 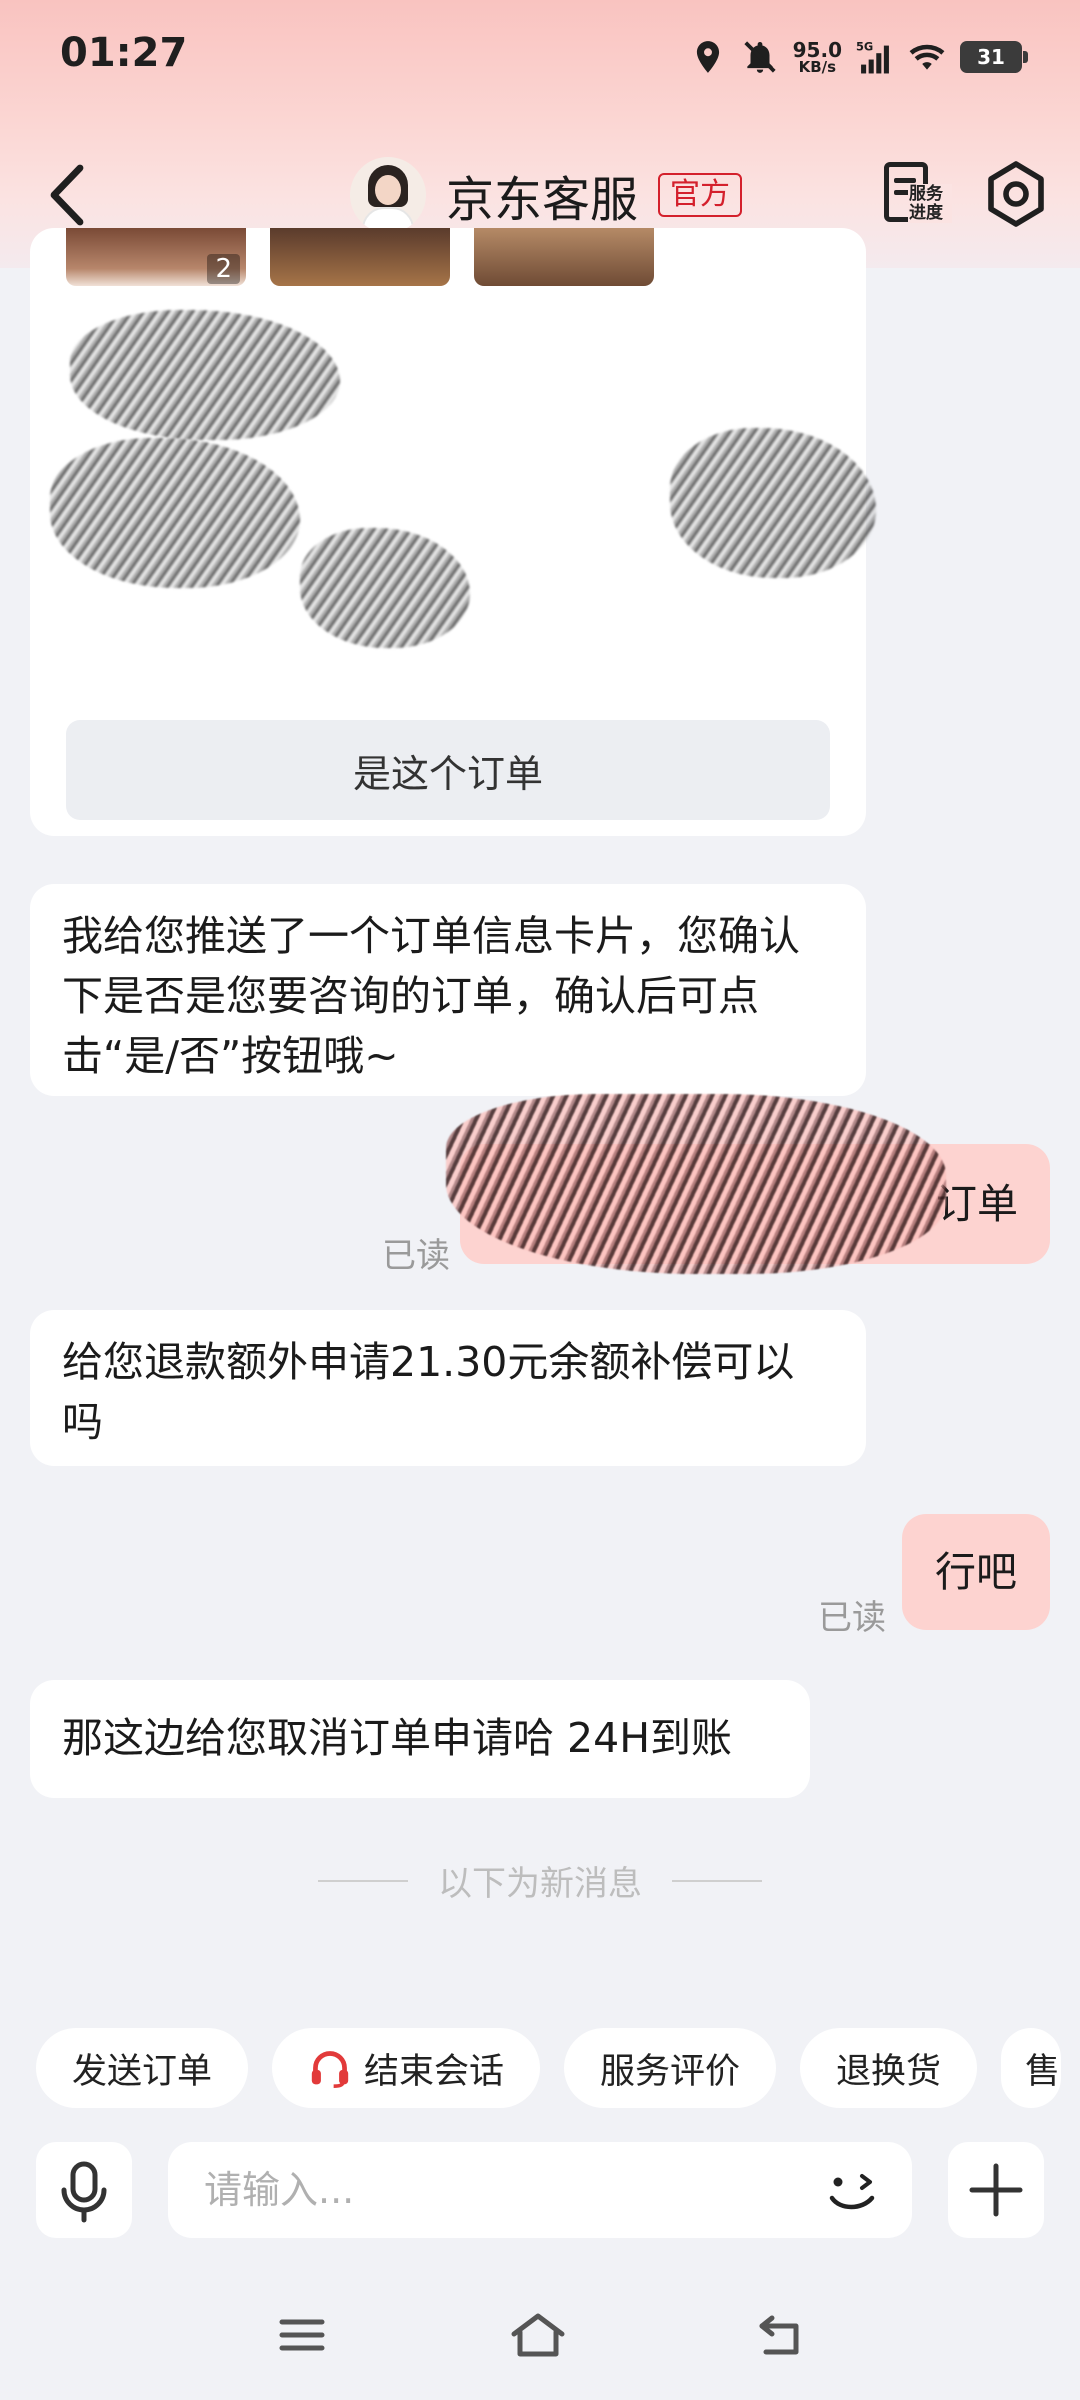 I want to click on chat-title: 京东客服, so click(x=542, y=200).